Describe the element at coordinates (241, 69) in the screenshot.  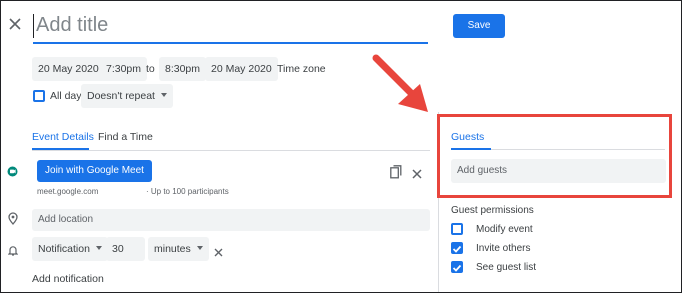
I see `end-date-picker: 20 May 2020` at that location.